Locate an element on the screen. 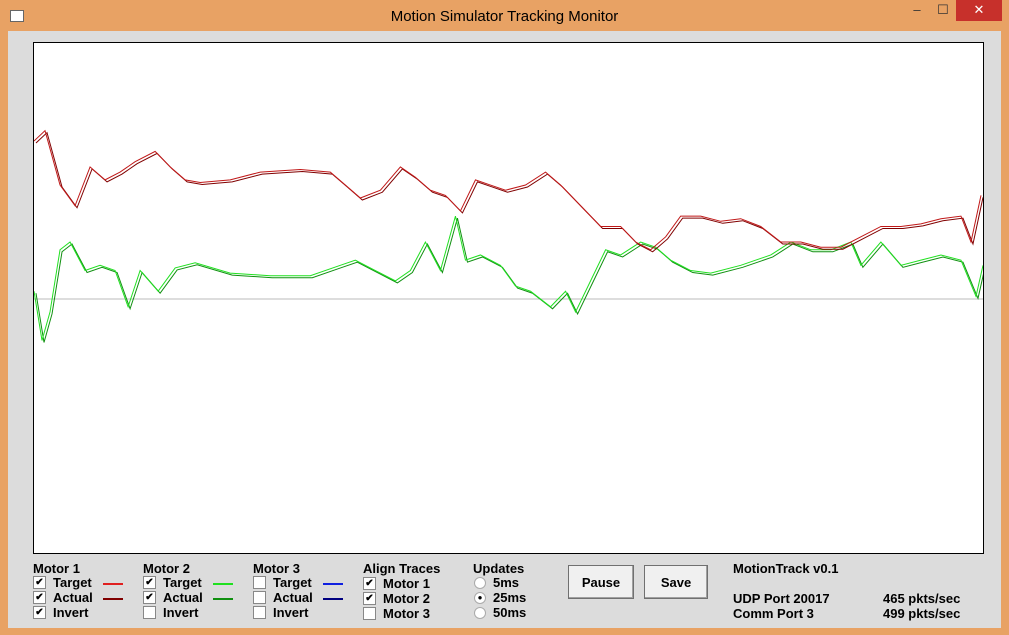  version-label: MotionTrack v0.1 is located at coordinates (786, 568).